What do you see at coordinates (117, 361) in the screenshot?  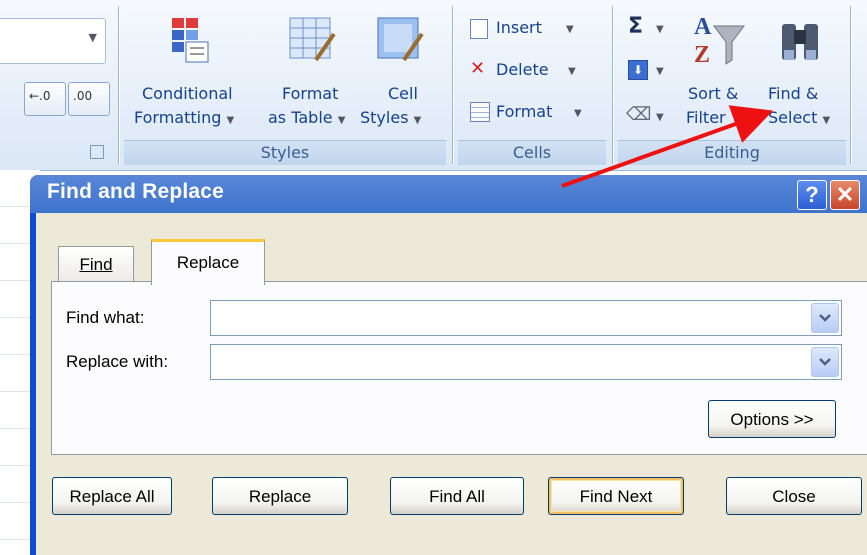 I see `replace-with-label: Replace with:` at bounding box center [117, 361].